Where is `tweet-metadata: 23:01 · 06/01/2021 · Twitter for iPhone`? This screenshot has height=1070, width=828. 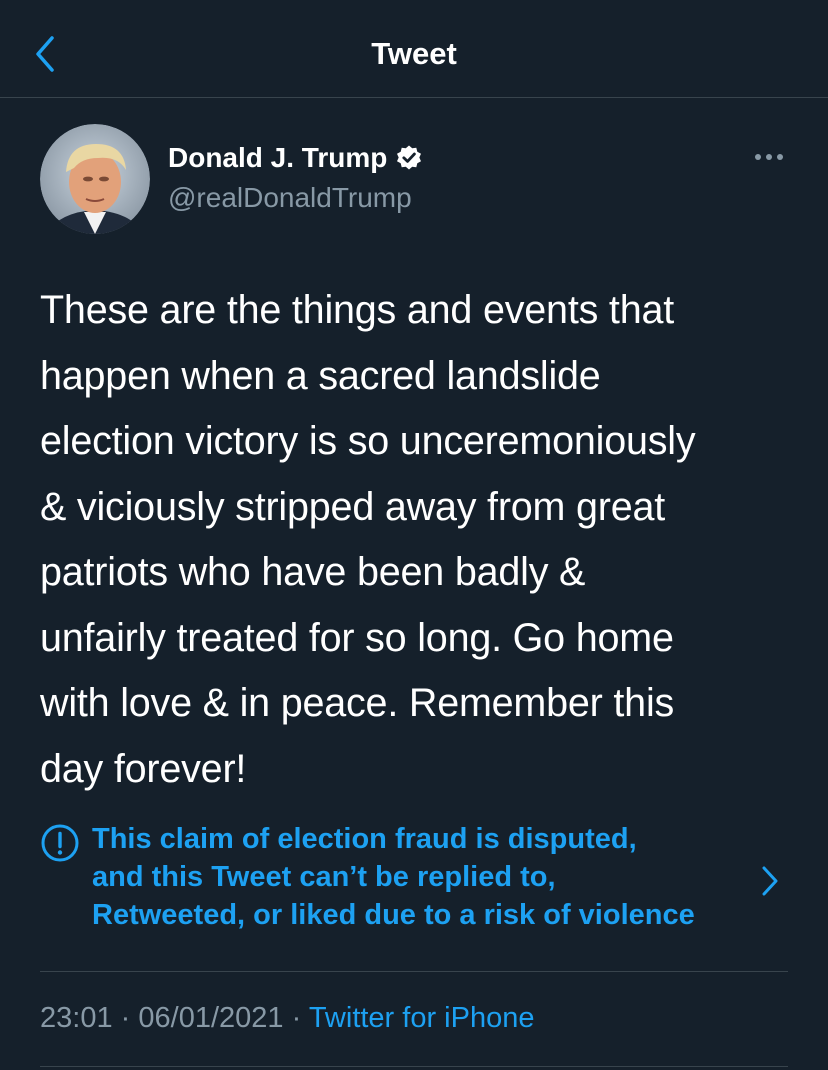
tweet-metadata: 23:01 · 06/01/2021 · Twitter for iPhone is located at coordinates (287, 1018).